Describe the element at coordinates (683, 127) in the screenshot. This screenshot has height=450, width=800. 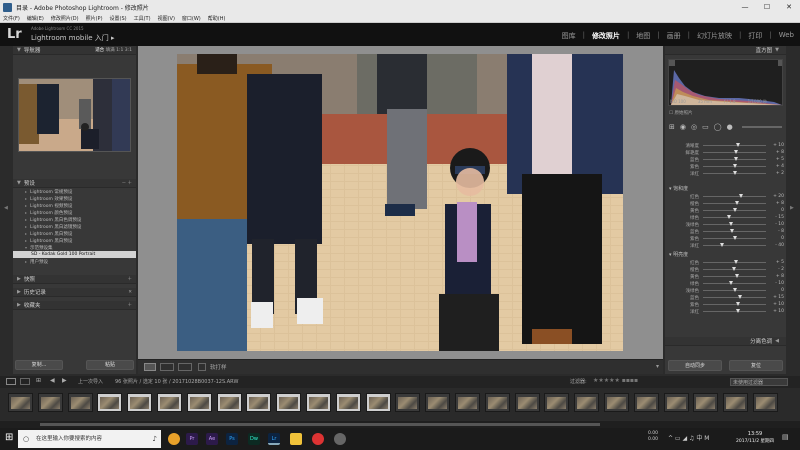
I see `spot-removal-icon: ◉` at that location.